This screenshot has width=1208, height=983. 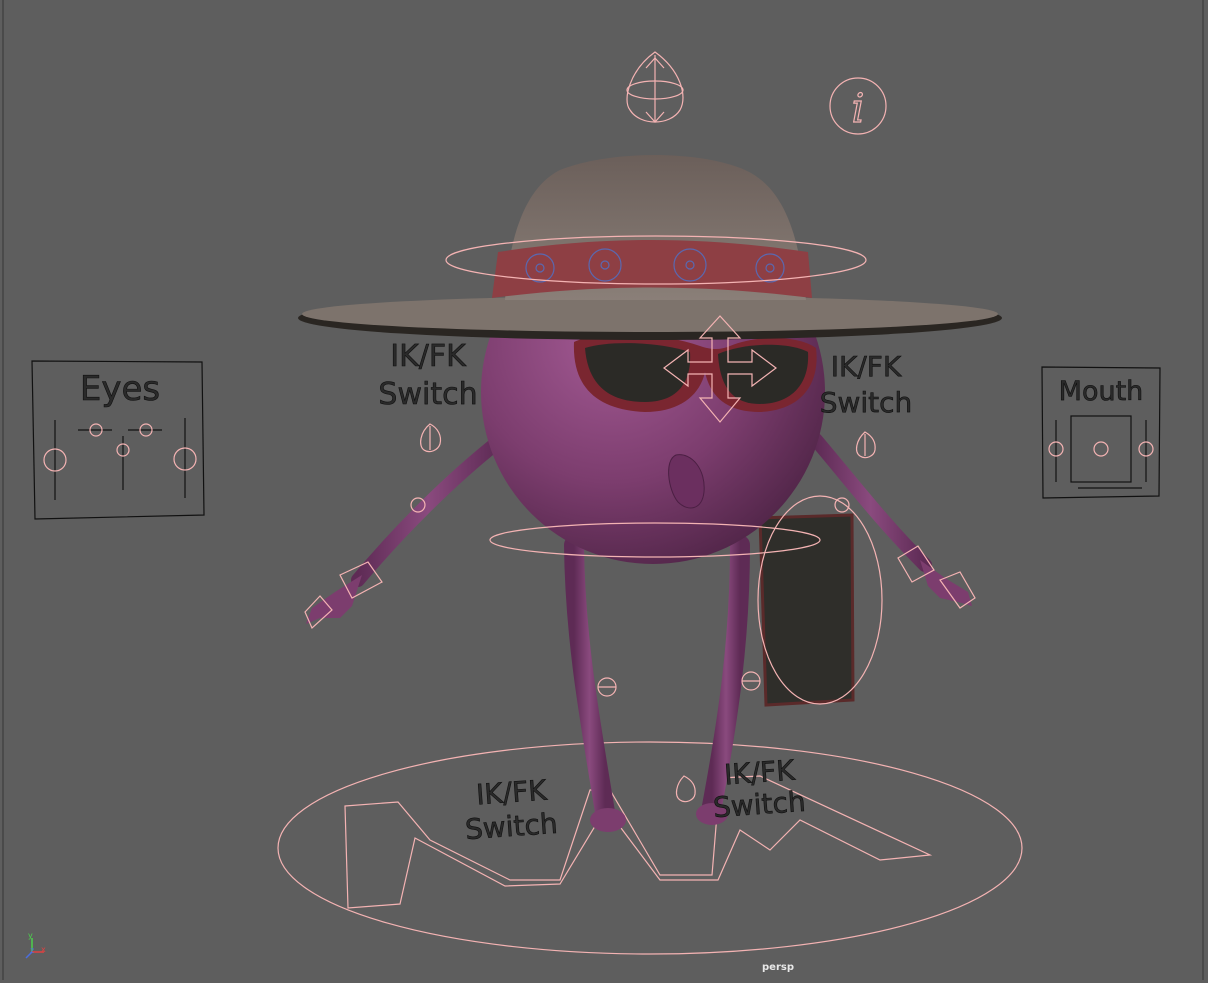 What do you see at coordinates (118, 440) in the screenshot?
I see `eyes-control-panel: Eyes` at bounding box center [118, 440].